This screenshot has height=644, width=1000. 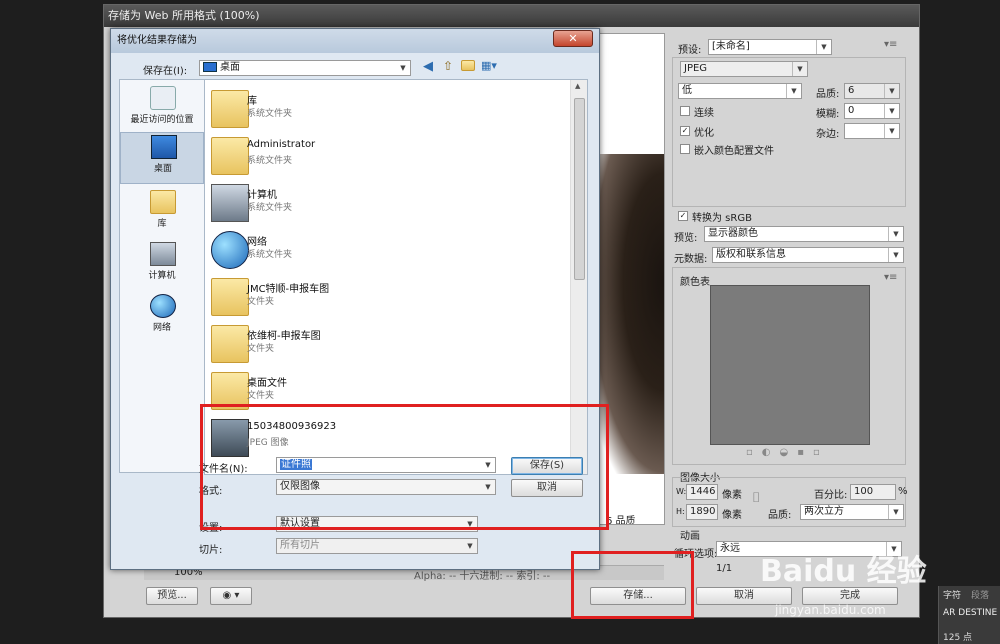 I want to click on color-table-swatch, so click(x=790, y=365).